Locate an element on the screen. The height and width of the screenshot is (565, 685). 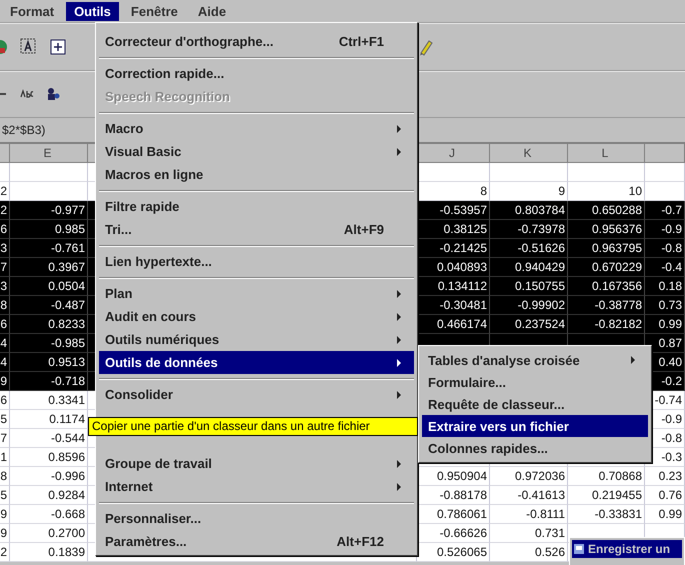
menu-item: Paramètres... Alt+F12 is located at coordinates (256, 541).